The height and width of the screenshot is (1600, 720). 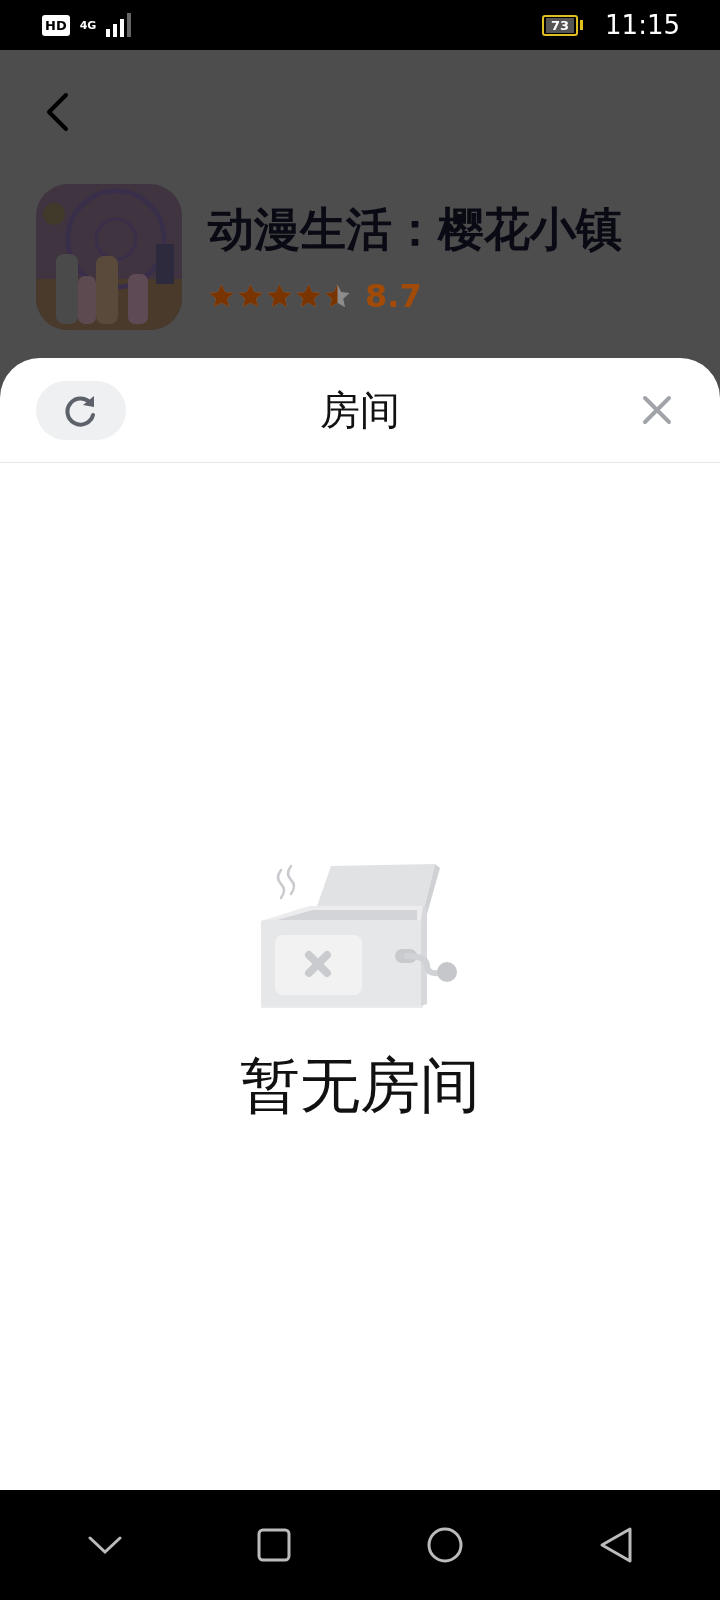 What do you see at coordinates (119, 25) in the screenshot?
I see `signal-icon` at bounding box center [119, 25].